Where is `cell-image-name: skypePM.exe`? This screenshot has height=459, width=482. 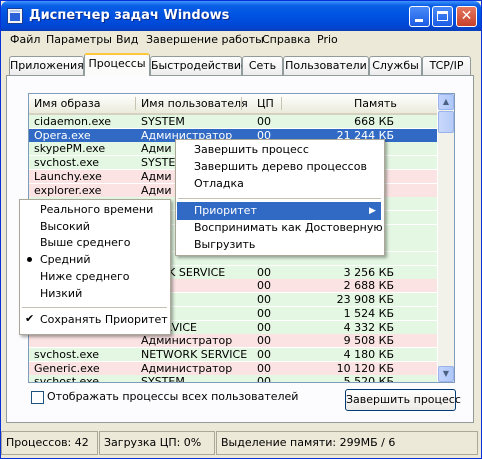 cell-image-name: skypePM.exe is located at coordinates (70, 149).